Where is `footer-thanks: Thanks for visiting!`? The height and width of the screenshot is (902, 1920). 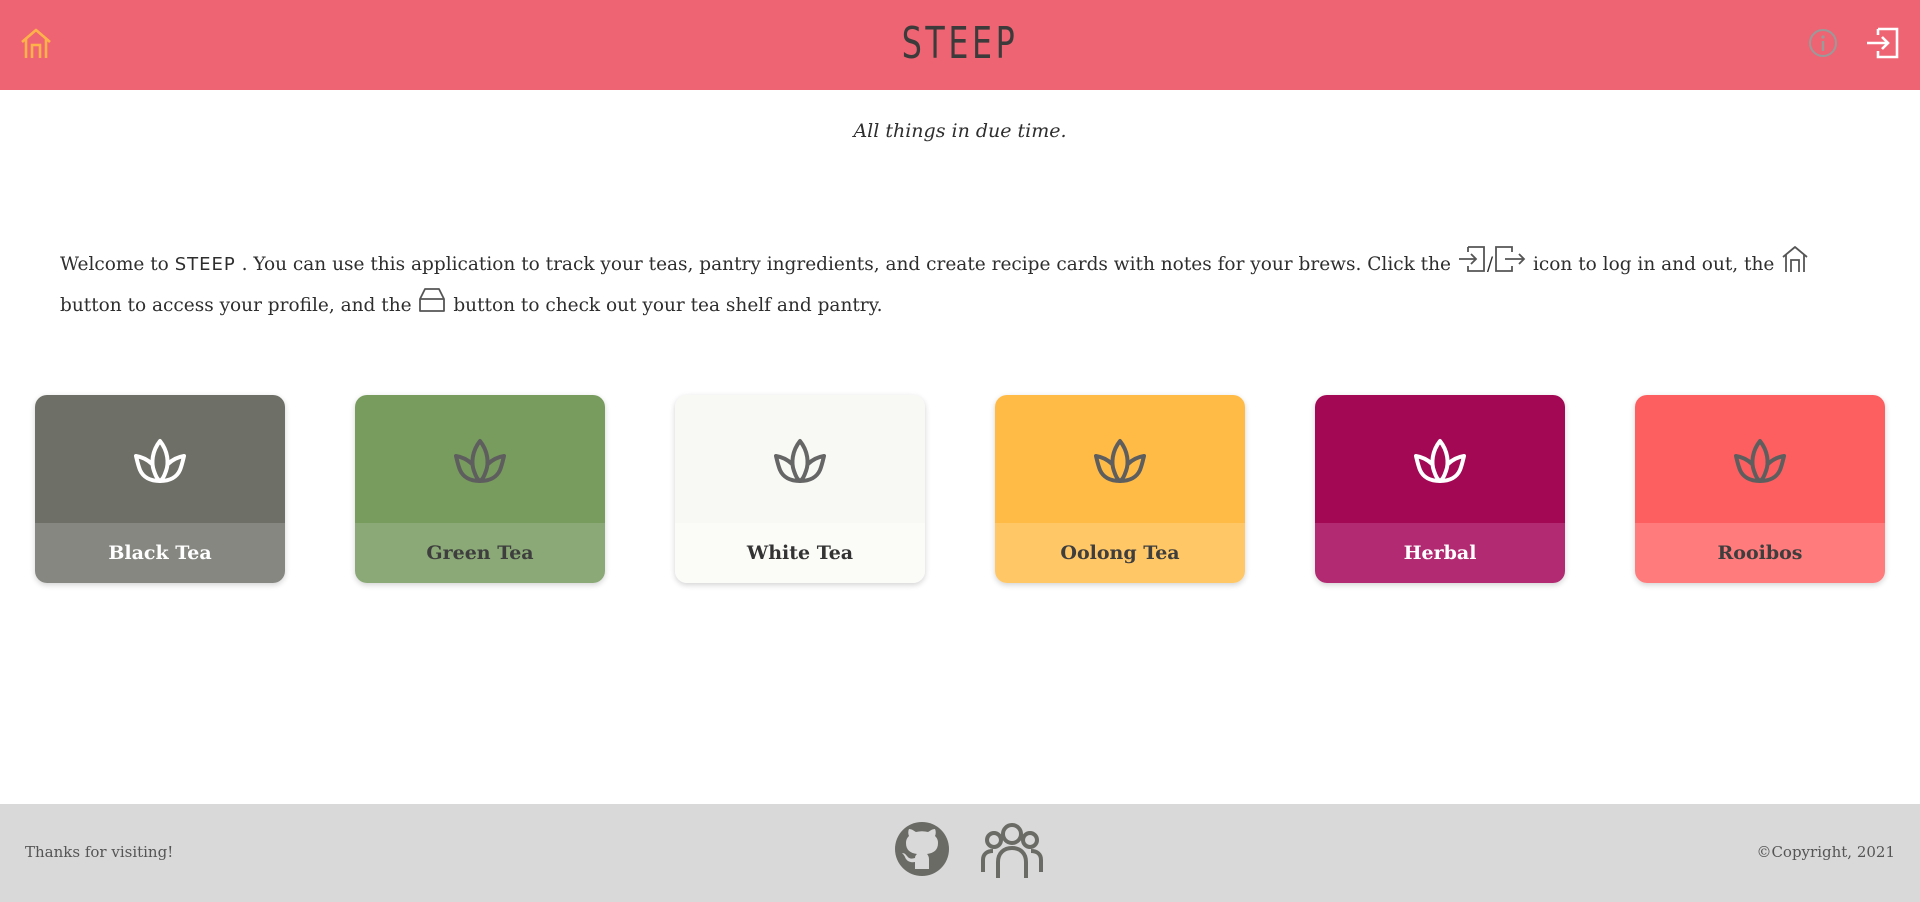 footer-thanks: Thanks for visiting! is located at coordinates (99, 852).